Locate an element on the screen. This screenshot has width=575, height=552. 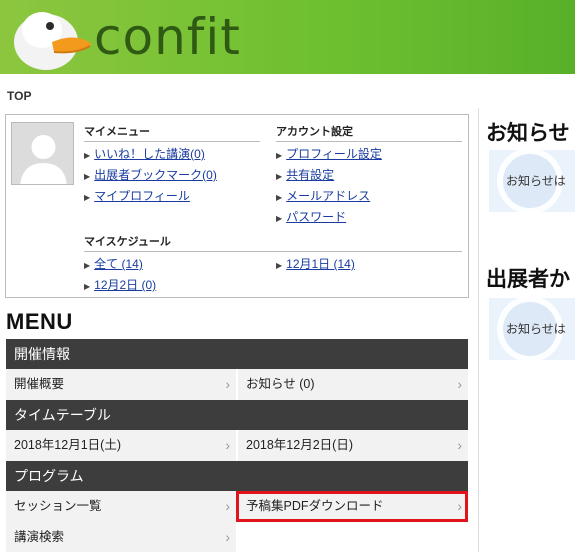
avatar is located at coordinates (42, 153).